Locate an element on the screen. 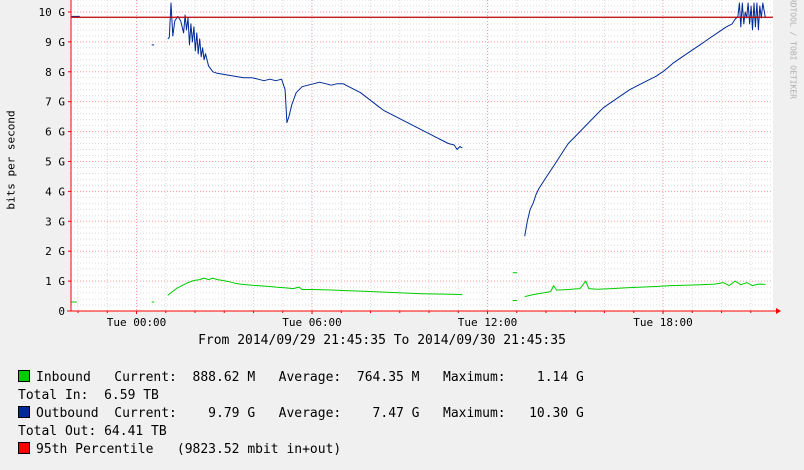  y-tick-label: 3 G is located at coordinates (55, 221).